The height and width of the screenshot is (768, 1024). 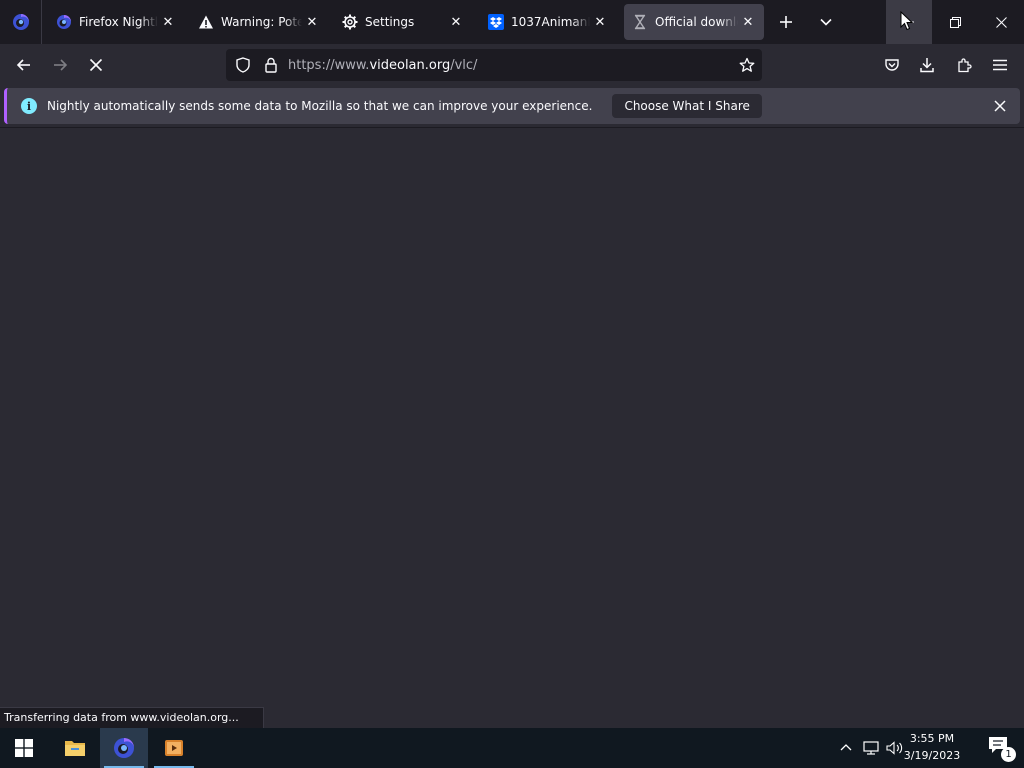 I want to click on choose-what-i-share-button: Choose What I Share, so click(x=687, y=106).